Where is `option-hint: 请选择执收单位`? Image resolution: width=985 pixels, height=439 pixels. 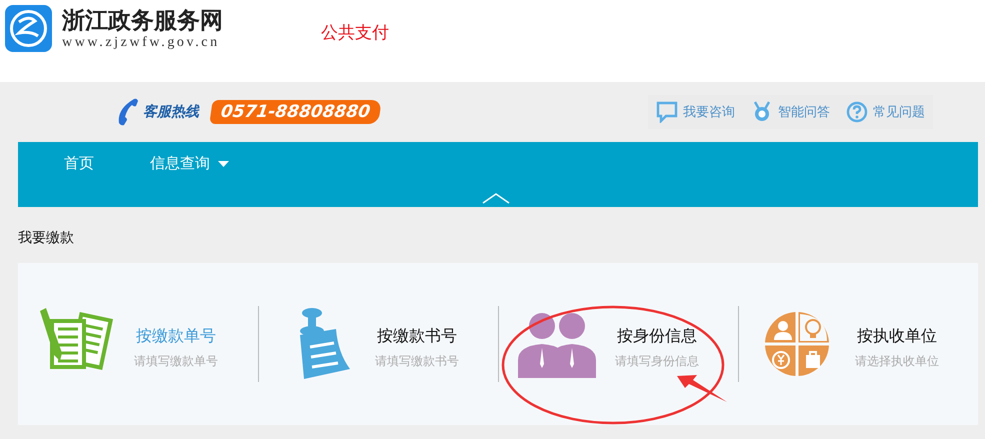 option-hint: 请选择执收单位 is located at coordinates (897, 361).